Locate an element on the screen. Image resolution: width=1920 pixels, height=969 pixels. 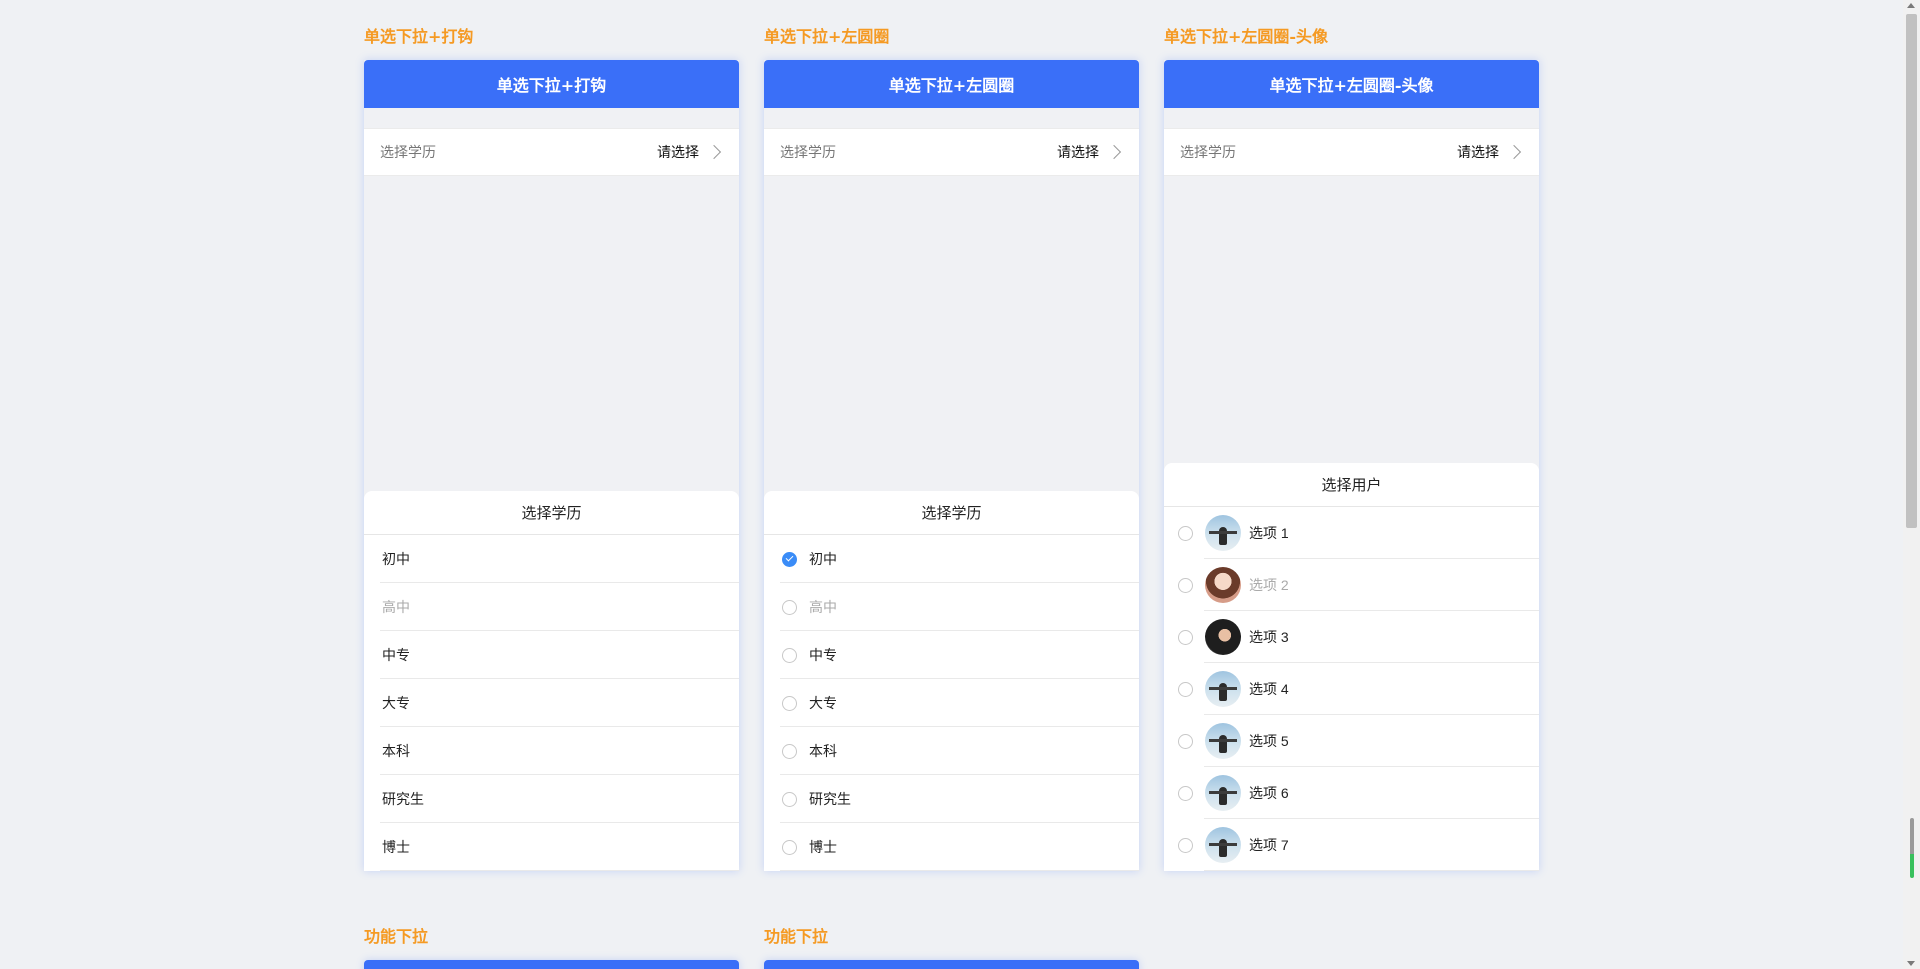
option-label: 选项 4 is located at coordinates (1269, 689).